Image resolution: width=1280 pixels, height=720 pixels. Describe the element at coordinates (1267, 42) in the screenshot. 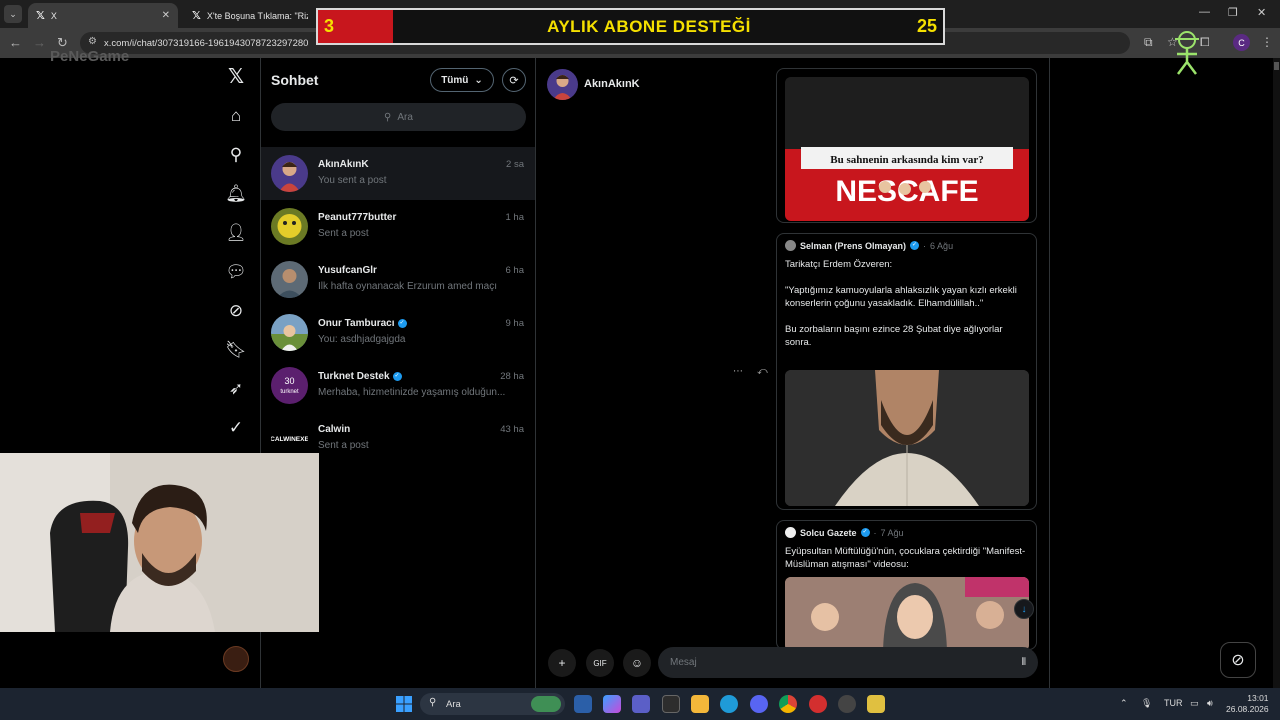

I see `menu-icon: ⋮` at that location.